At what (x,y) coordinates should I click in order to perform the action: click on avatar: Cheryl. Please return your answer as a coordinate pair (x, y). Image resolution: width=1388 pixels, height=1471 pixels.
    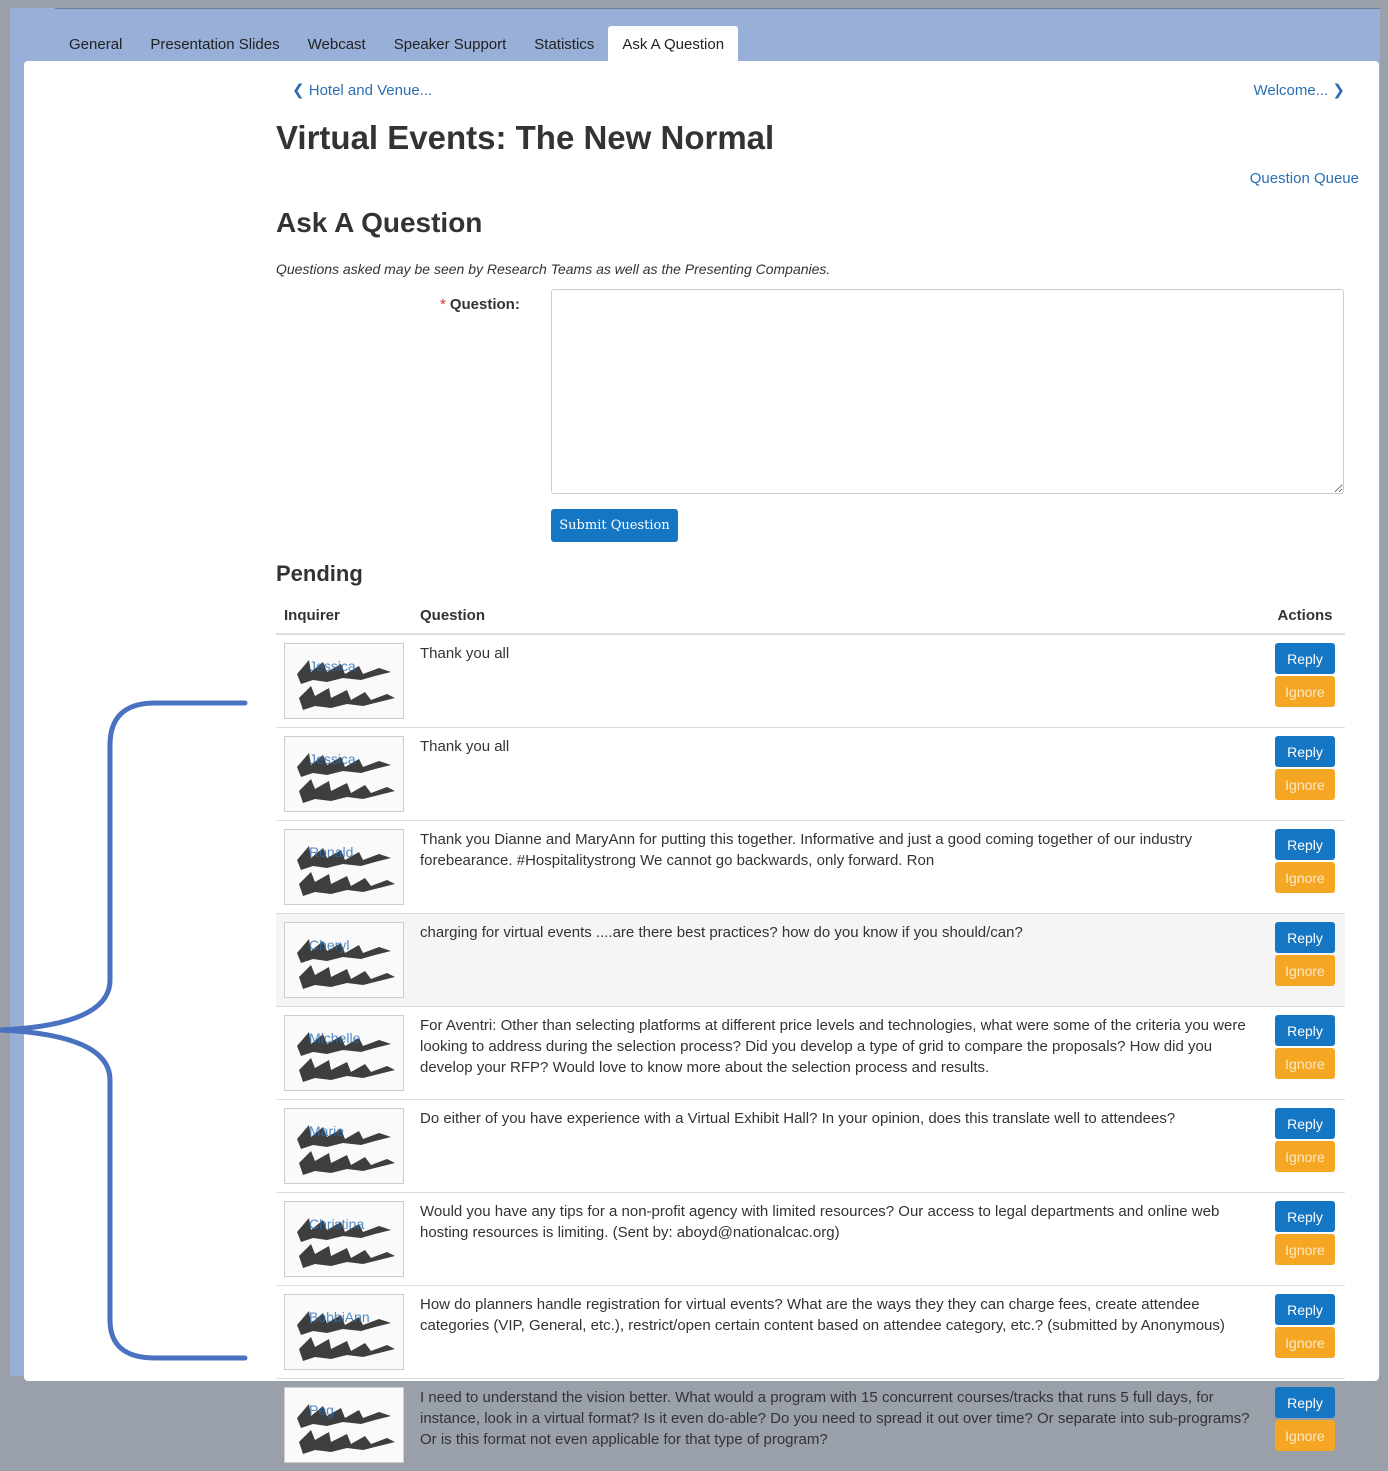
    Looking at the image, I should click on (344, 960).